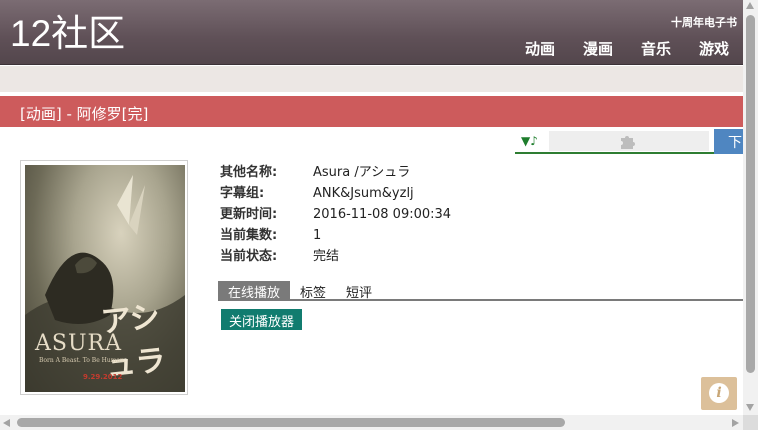 The image size is (758, 430). I want to click on nav-item-music: 音乐, so click(656, 48).